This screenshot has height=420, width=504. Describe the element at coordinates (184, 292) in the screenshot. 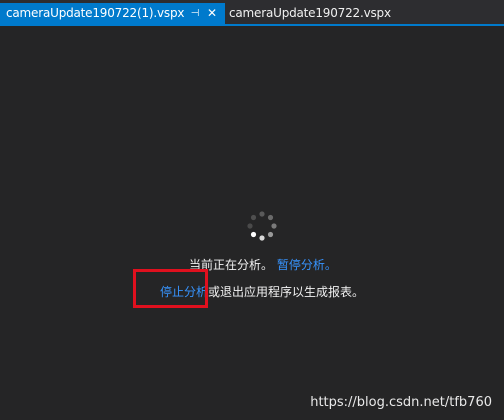

I see `stop-analysis-link: 停止分析` at that location.